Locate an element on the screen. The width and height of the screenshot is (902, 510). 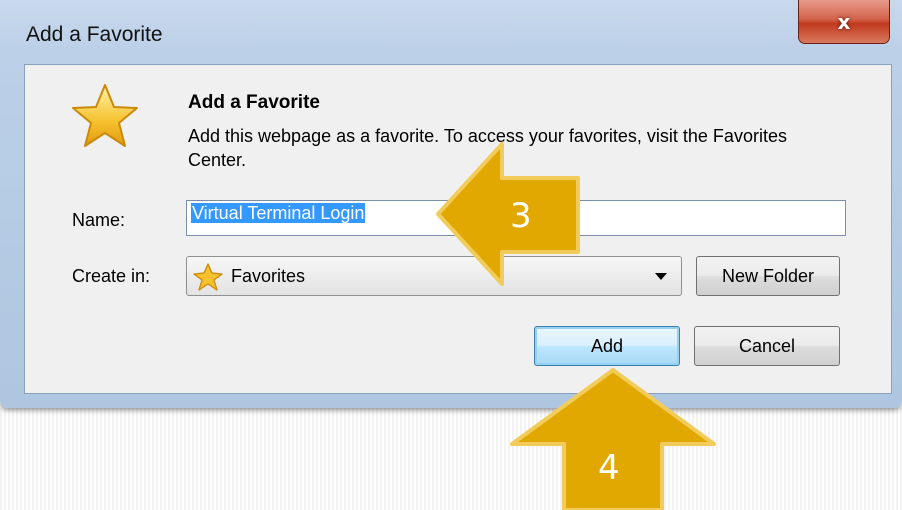
close-icon: x is located at coordinates (844, 21).